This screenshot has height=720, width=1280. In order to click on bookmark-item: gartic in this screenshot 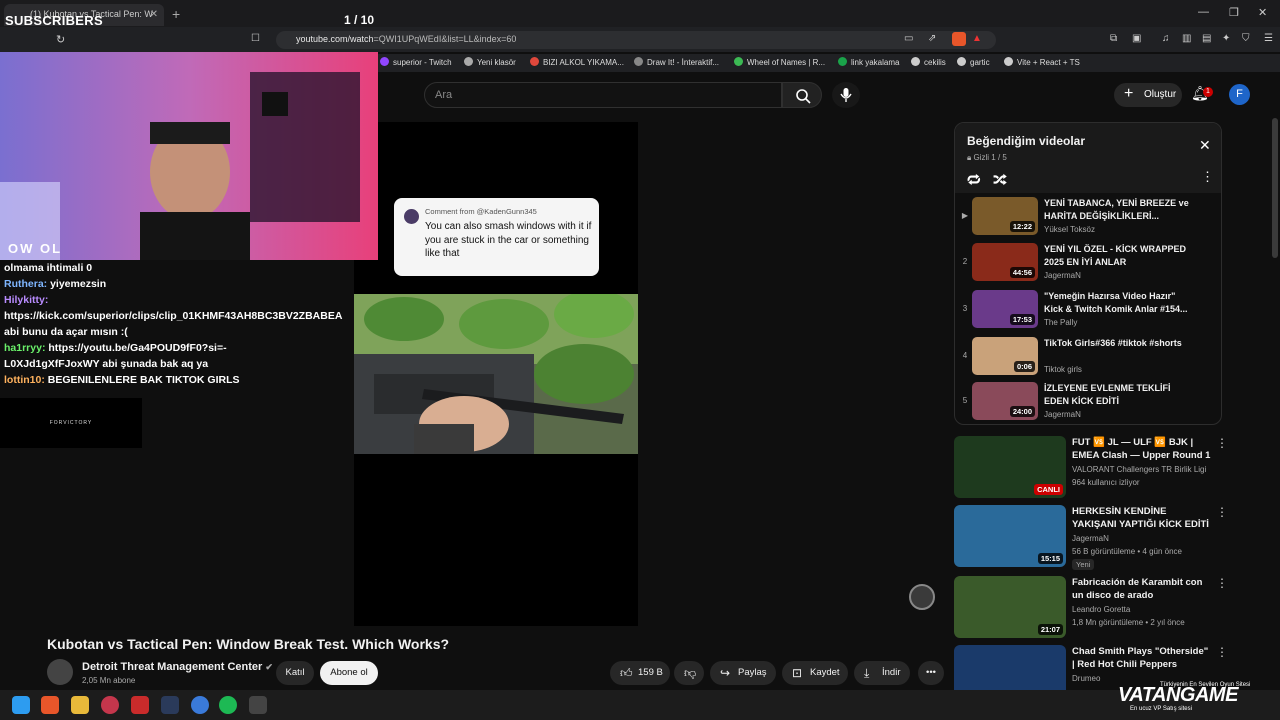, I will do `click(973, 62)`.